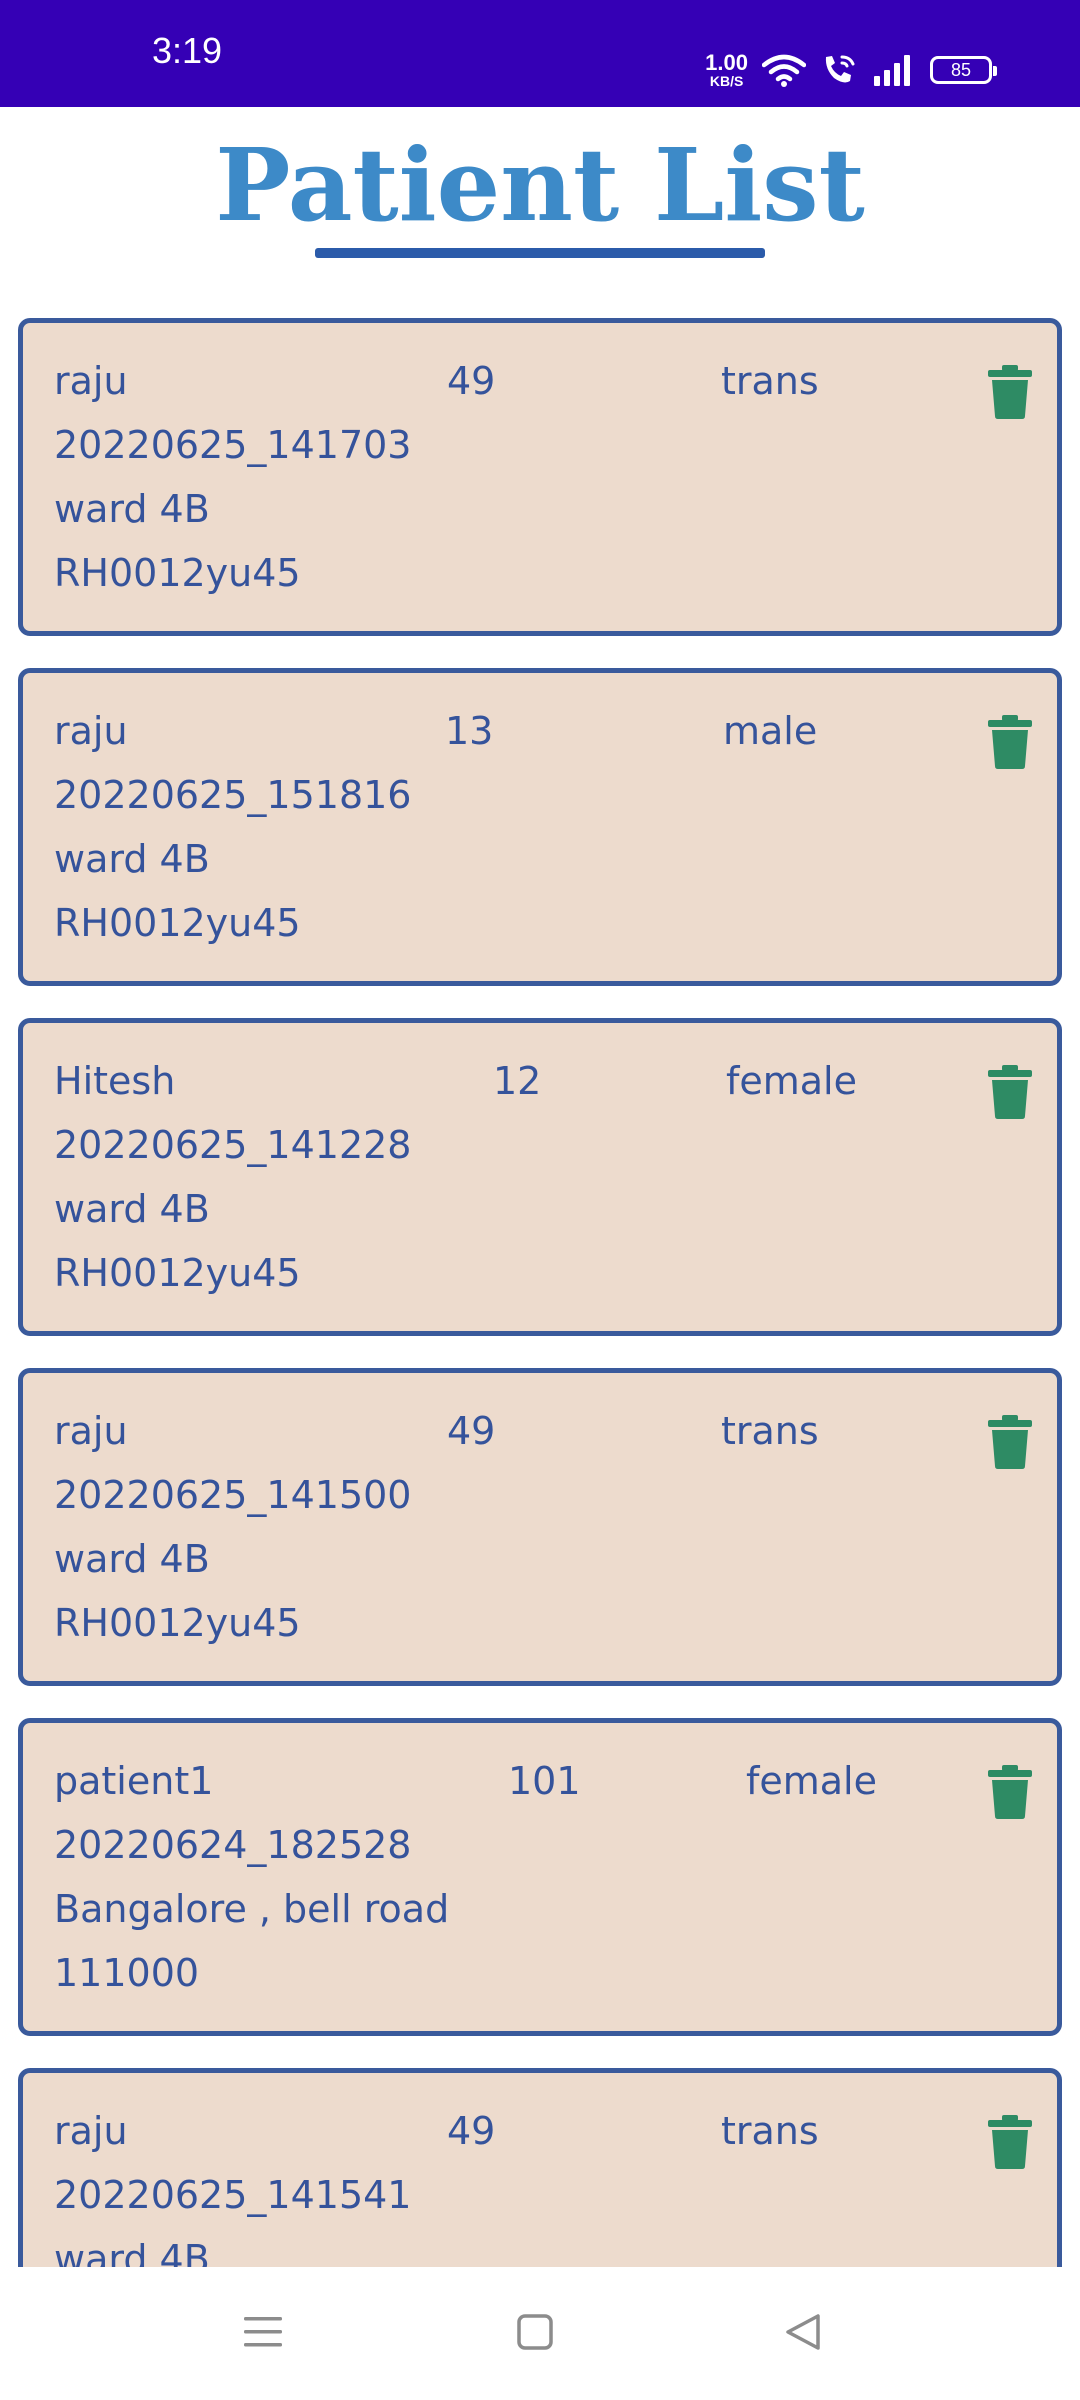 The height and width of the screenshot is (2400, 1080). What do you see at coordinates (469, 731) in the screenshot?
I see `patient-age: 13` at bounding box center [469, 731].